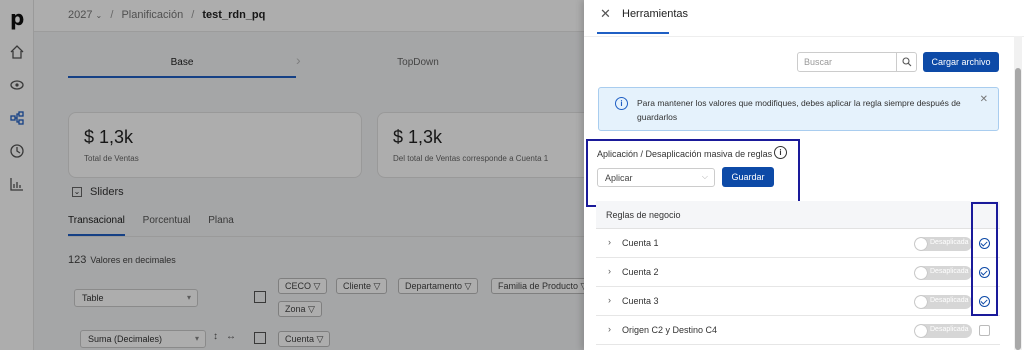 The width and height of the screenshot is (1024, 350). Describe the element at coordinates (704, 176) in the screenshot. I see `chevron-down-icon: ⌵` at that location.